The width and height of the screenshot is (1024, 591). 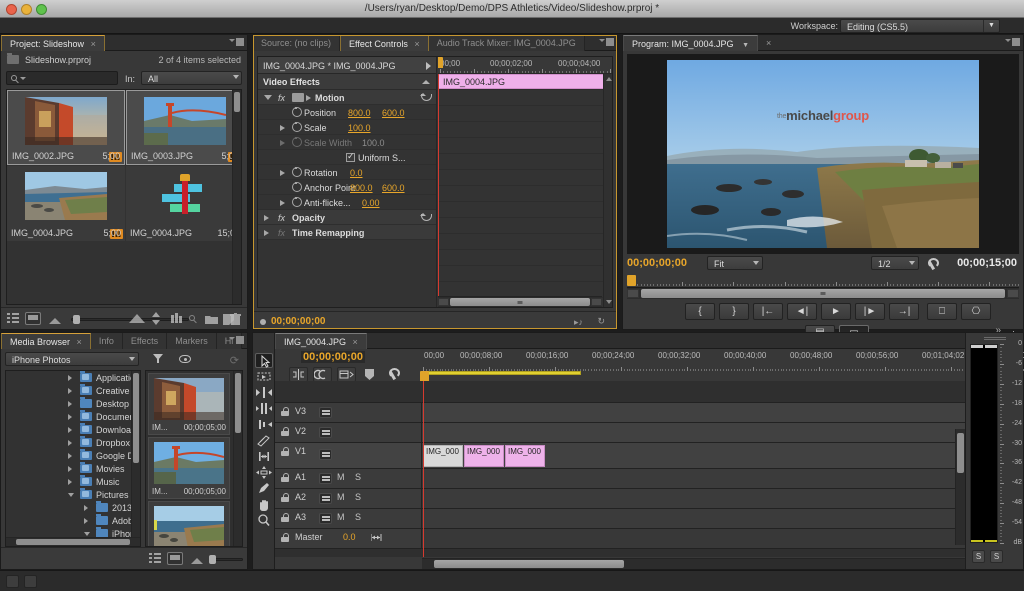 What do you see at coordinates (823, 281) in the screenshot?
I see `program-monitor-ruler` at bounding box center [823, 281].